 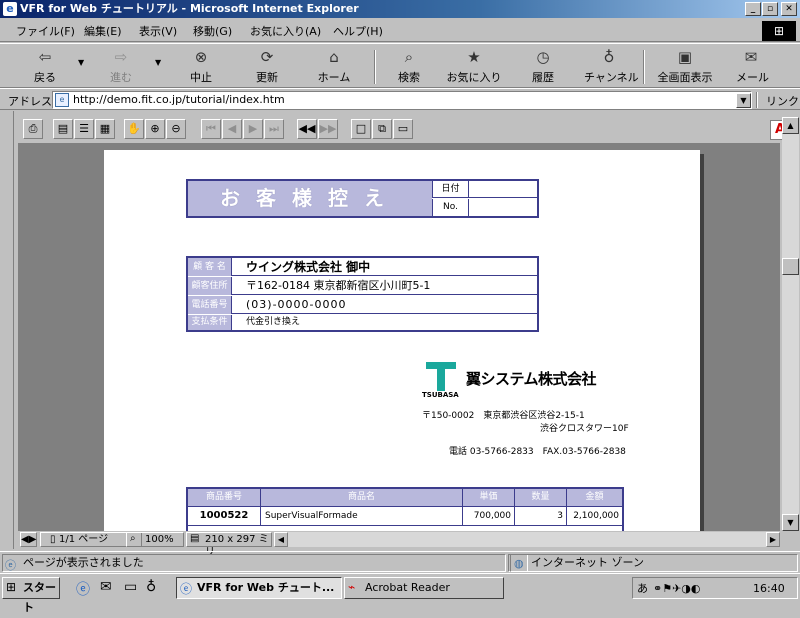 What do you see at coordinates (30, 101) in the screenshot?
I see `address-label: アドレス` at bounding box center [30, 101].